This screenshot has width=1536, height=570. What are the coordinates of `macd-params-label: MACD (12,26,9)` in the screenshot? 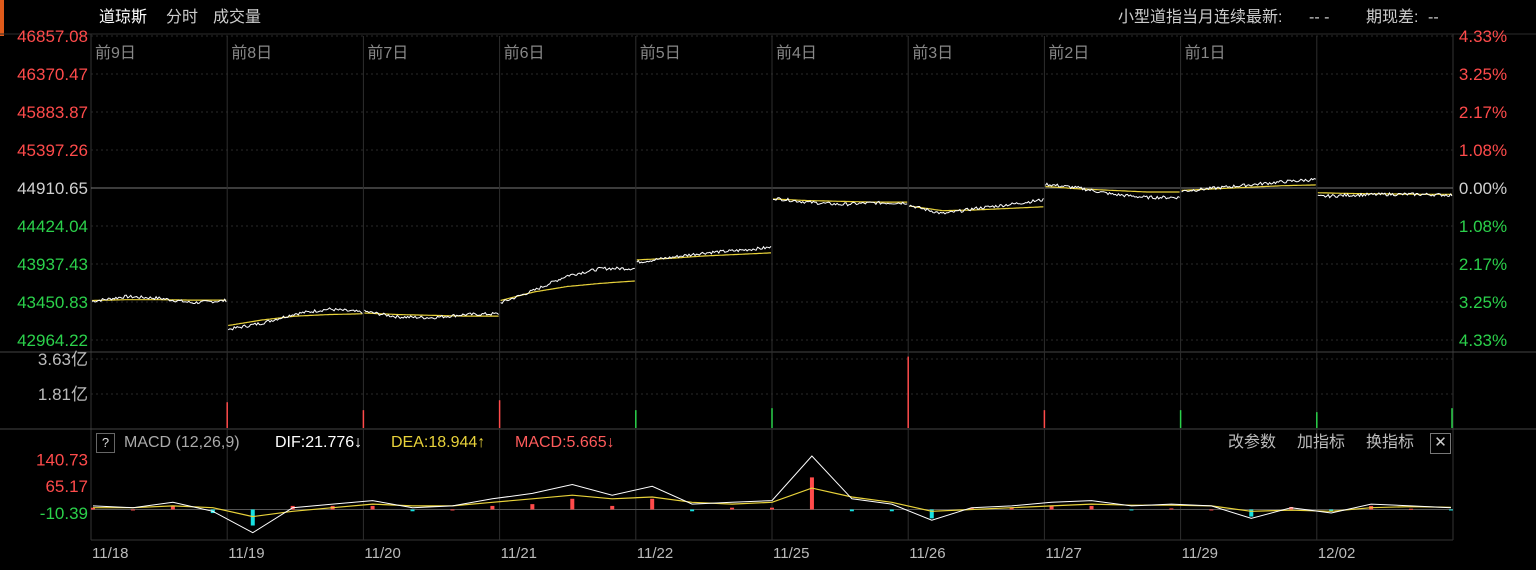 It's located at (182, 442).